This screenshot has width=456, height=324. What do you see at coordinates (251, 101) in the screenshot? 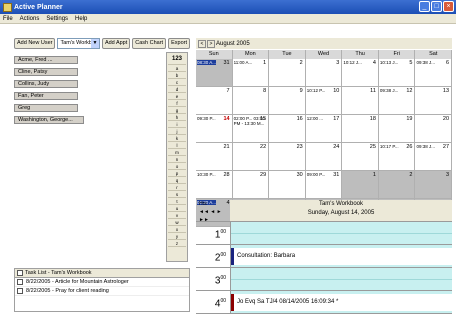
I see `calendar-day: 8` at bounding box center [251, 101].